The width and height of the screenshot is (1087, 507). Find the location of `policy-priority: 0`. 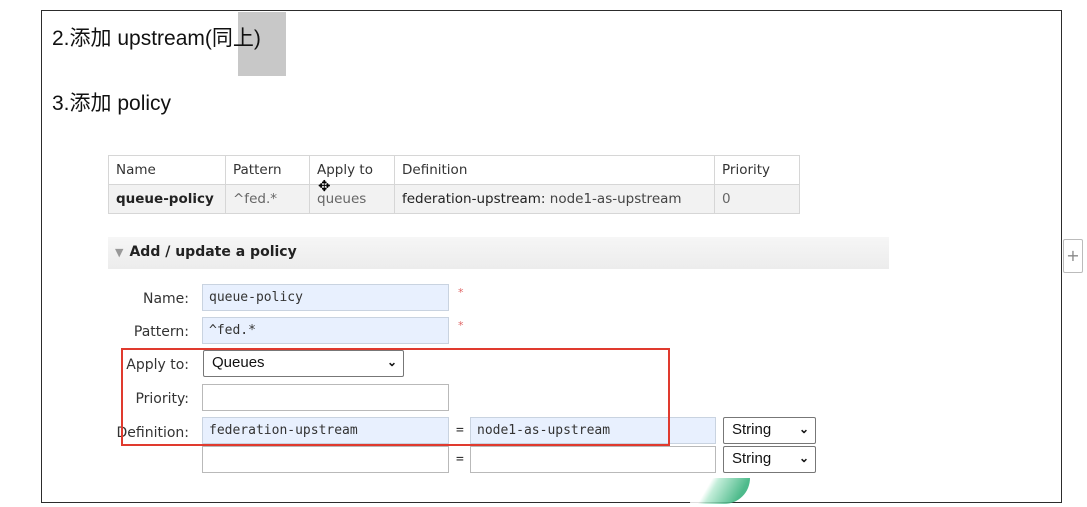

policy-priority: 0 is located at coordinates (757, 199).